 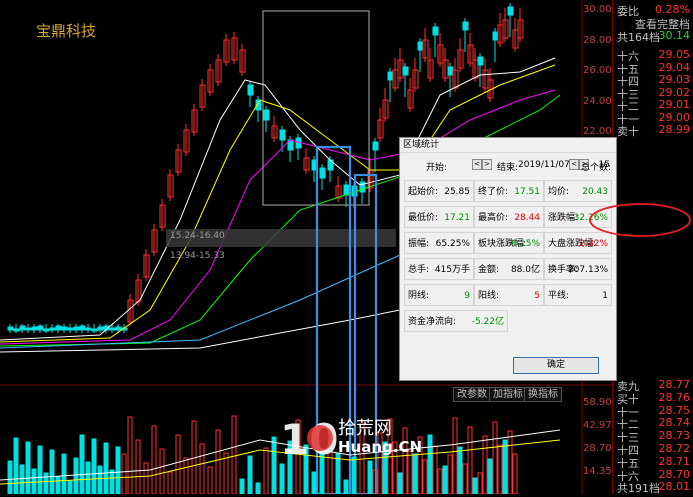 What do you see at coordinates (654, 105) in the screenshot?
I see `order-book-row: 十二 29.01` at bounding box center [654, 105].